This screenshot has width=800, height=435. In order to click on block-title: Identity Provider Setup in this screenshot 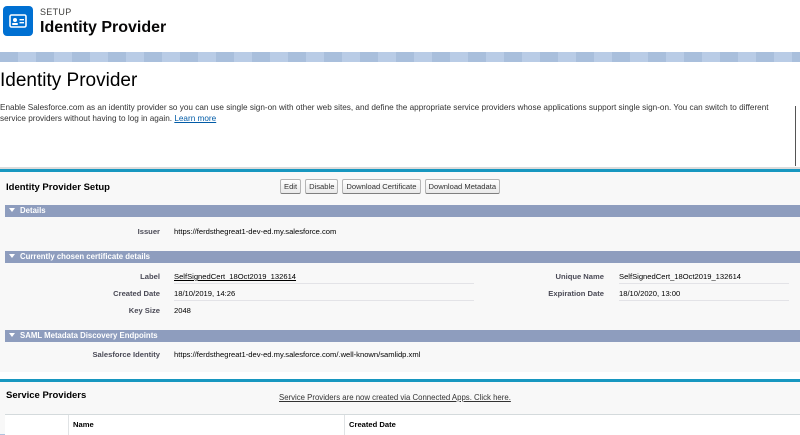, I will do `click(58, 187)`.